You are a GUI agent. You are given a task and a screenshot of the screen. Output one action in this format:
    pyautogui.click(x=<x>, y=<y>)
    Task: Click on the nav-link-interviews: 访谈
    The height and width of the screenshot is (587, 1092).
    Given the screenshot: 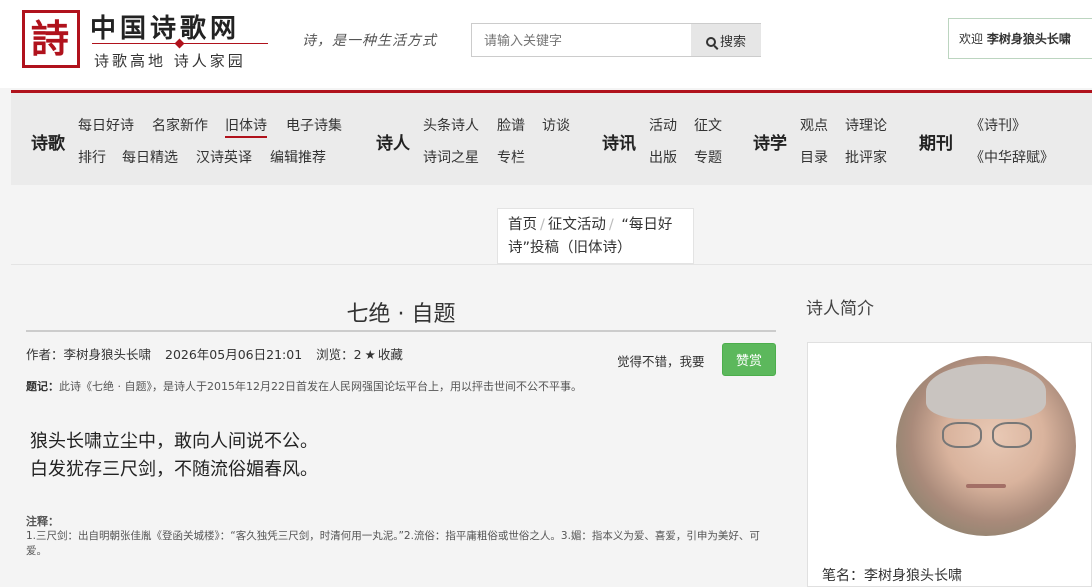 What is the action you would take?
    pyautogui.click(x=556, y=125)
    